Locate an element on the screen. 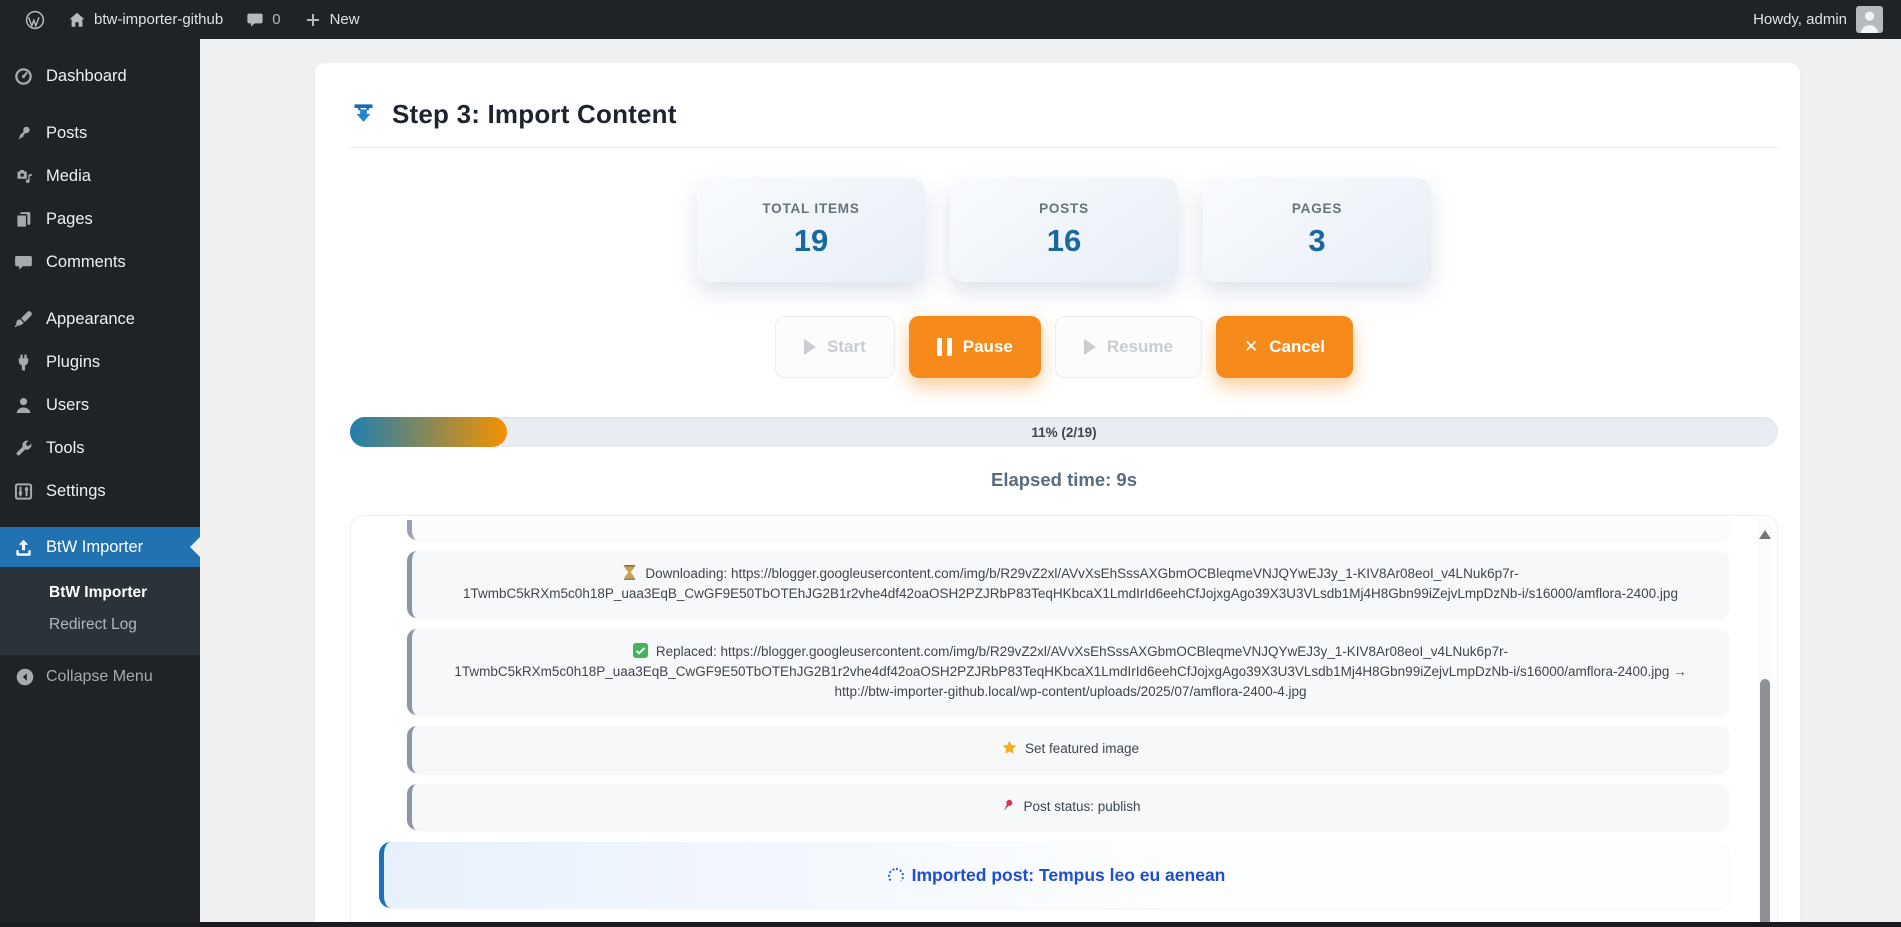  sidebar-item-label: Media is located at coordinates (68, 176).